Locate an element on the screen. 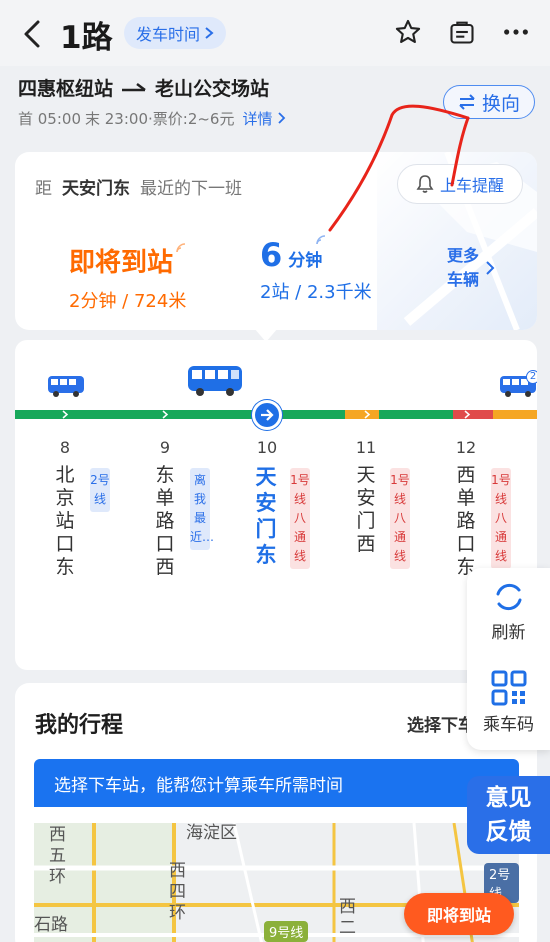  map-road-label: 石路 is located at coordinates (51, 925).